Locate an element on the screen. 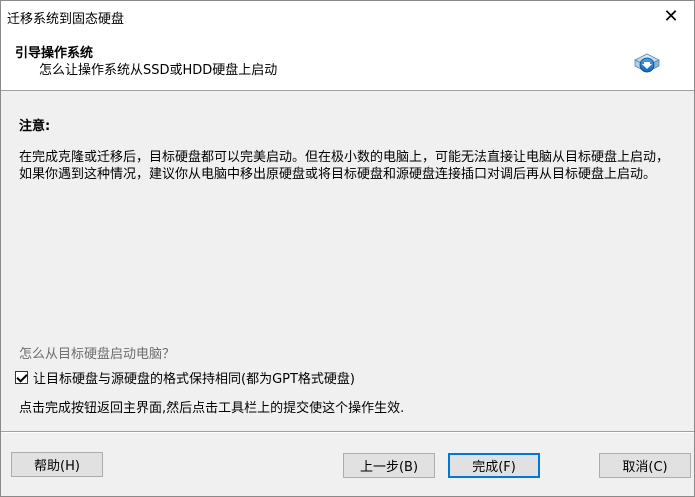 The height and width of the screenshot is (497, 695). disk-boot-icon is located at coordinates (647, 63).